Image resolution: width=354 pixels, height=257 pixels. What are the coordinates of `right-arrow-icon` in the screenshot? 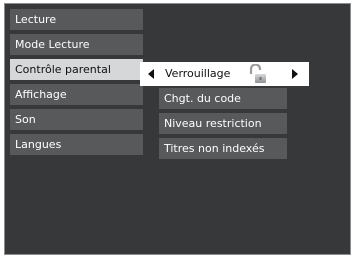 It's located at (295, 74).